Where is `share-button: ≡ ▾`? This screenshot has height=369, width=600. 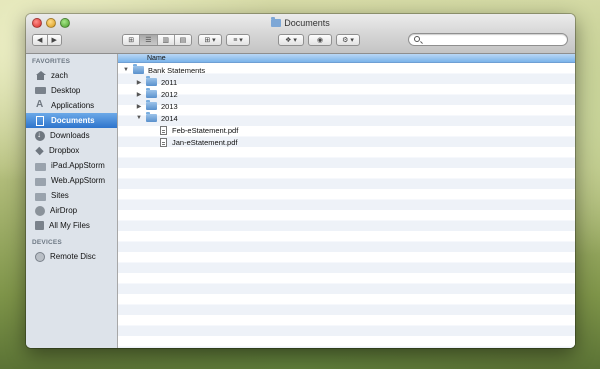 share-button: ≡ ▾ is located at coordinates (238, 40).